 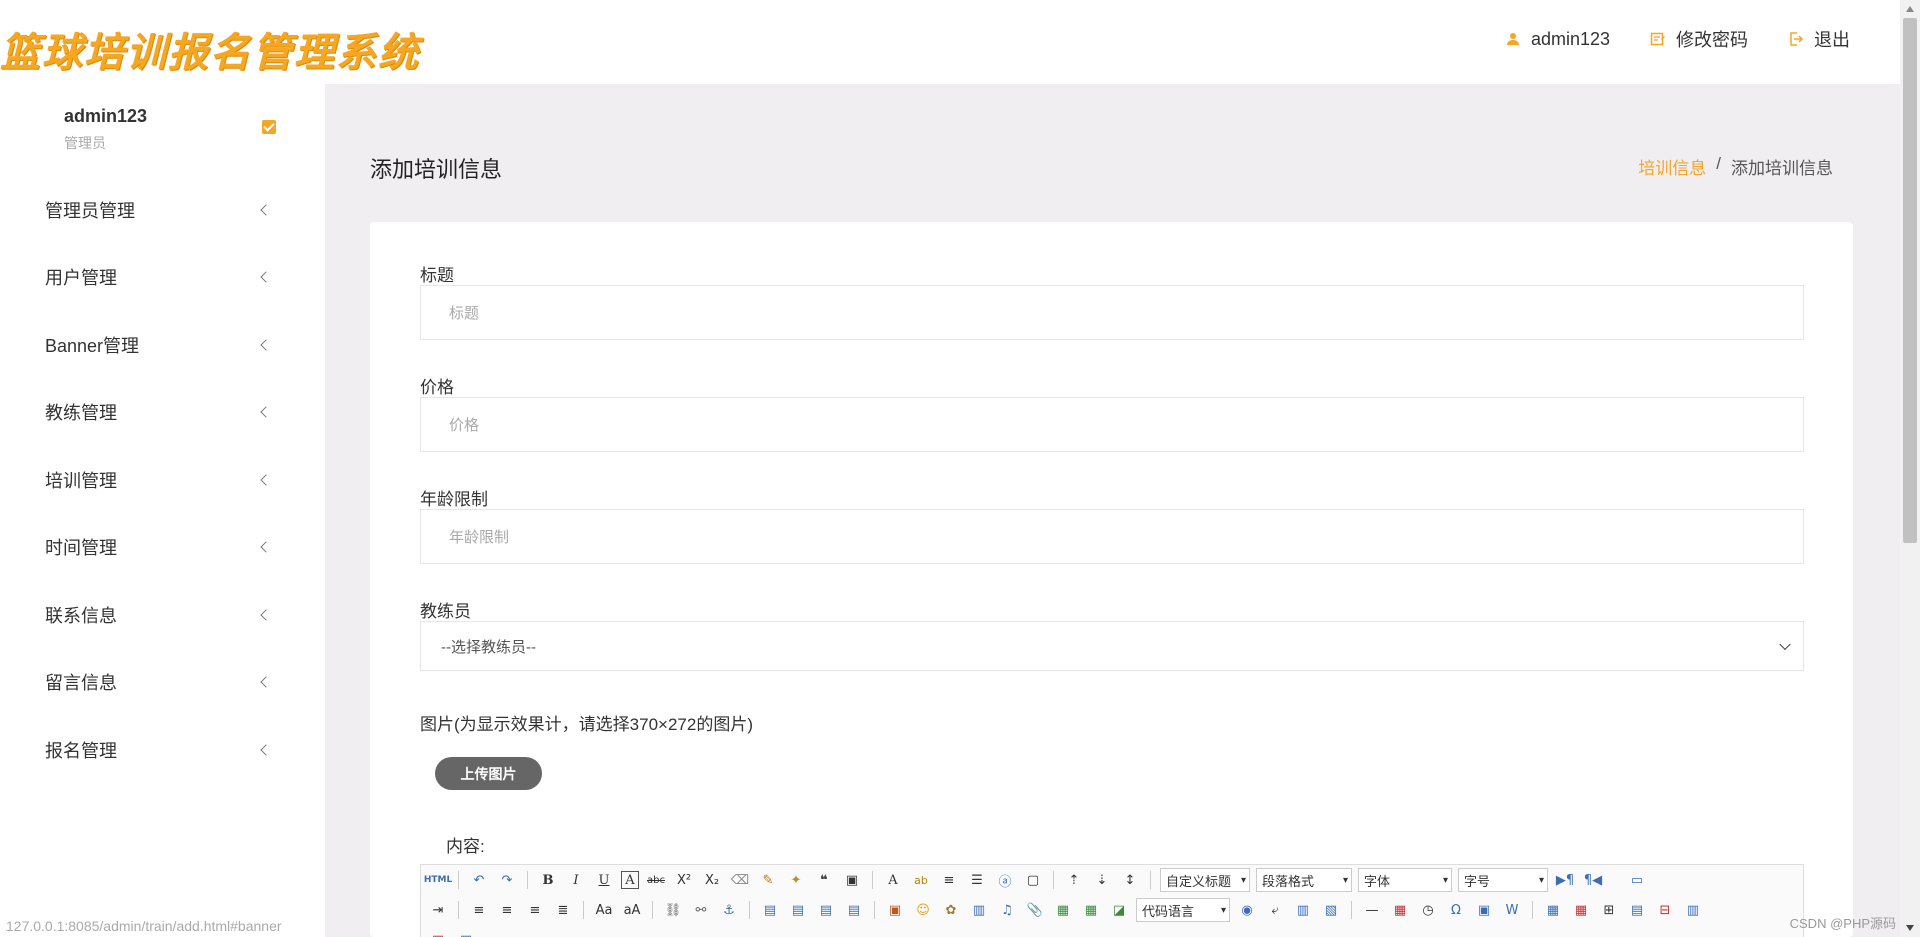 I want to click on sidebar-item-messages: 留言信息, so click(x=162, y=683).